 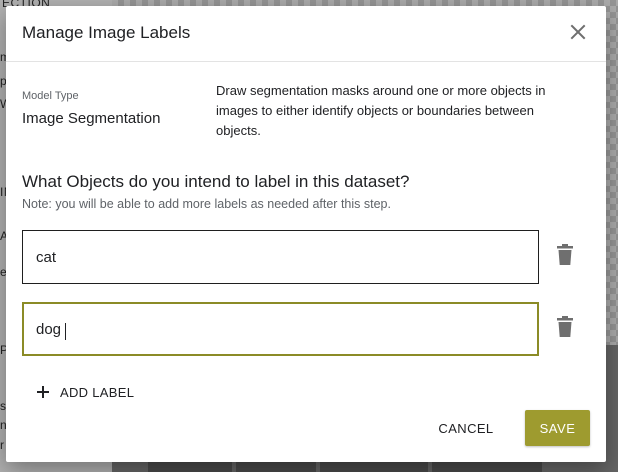 I want to click on add-label-button: ADD LABEL, so click(x=85, y=392).